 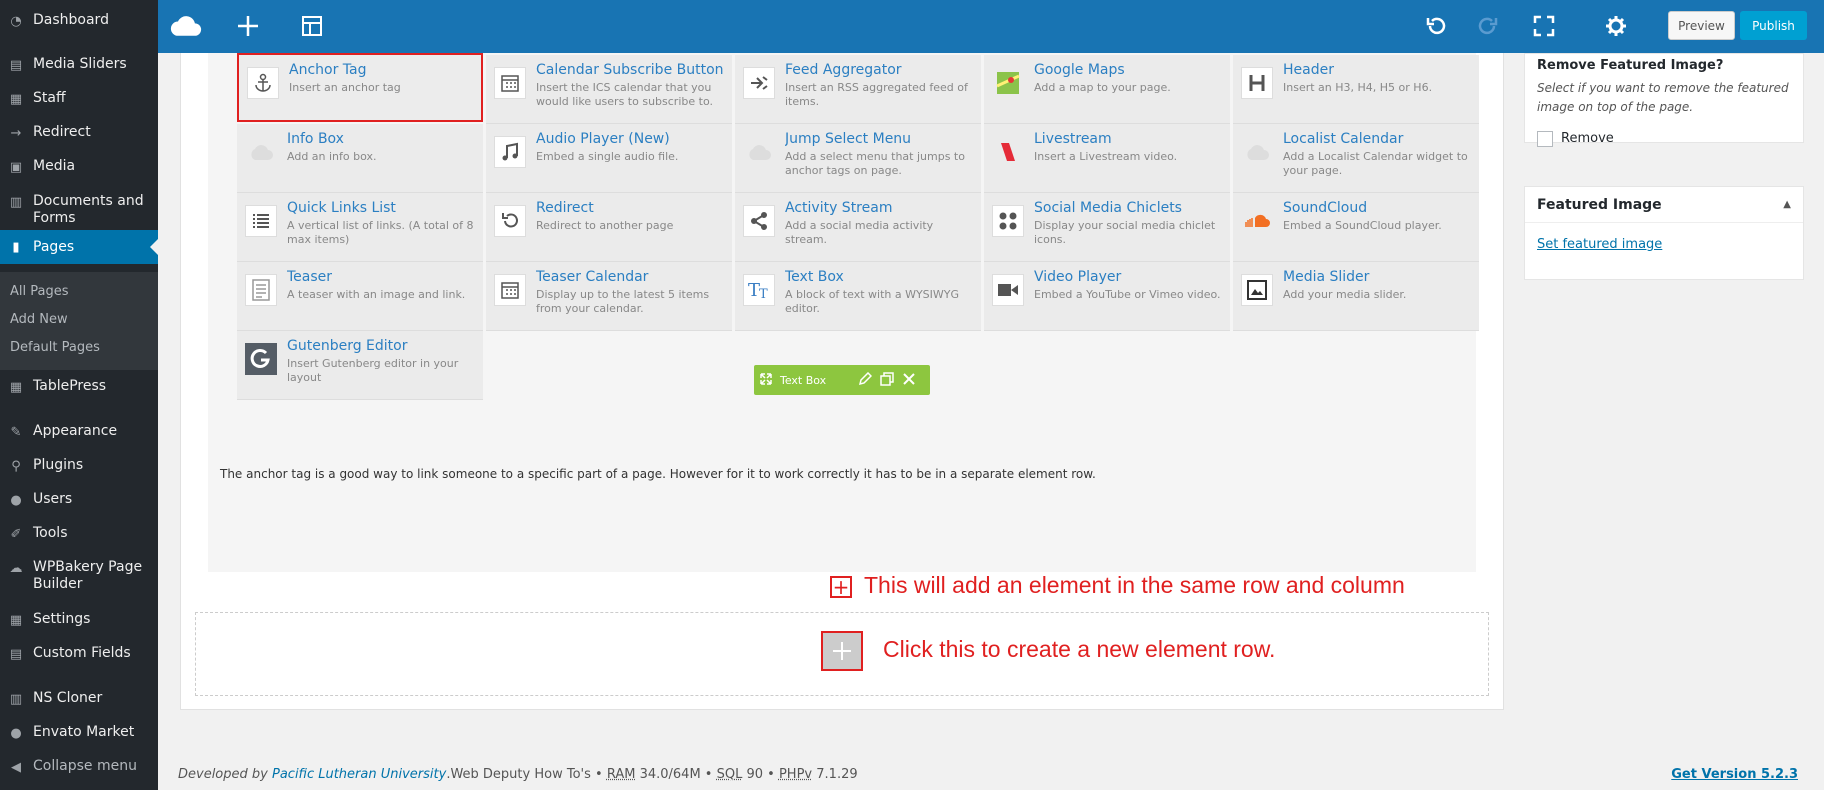 I want to click on wpbakery-logo-icon, so click(x=186, y=26).